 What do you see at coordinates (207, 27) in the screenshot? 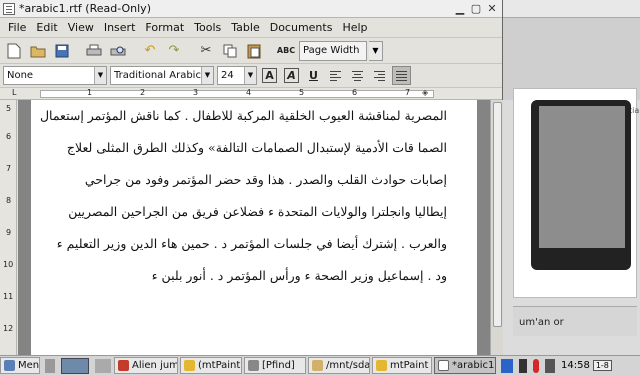
I see `menu-tools: Tools` at bounding box center [207, 27].